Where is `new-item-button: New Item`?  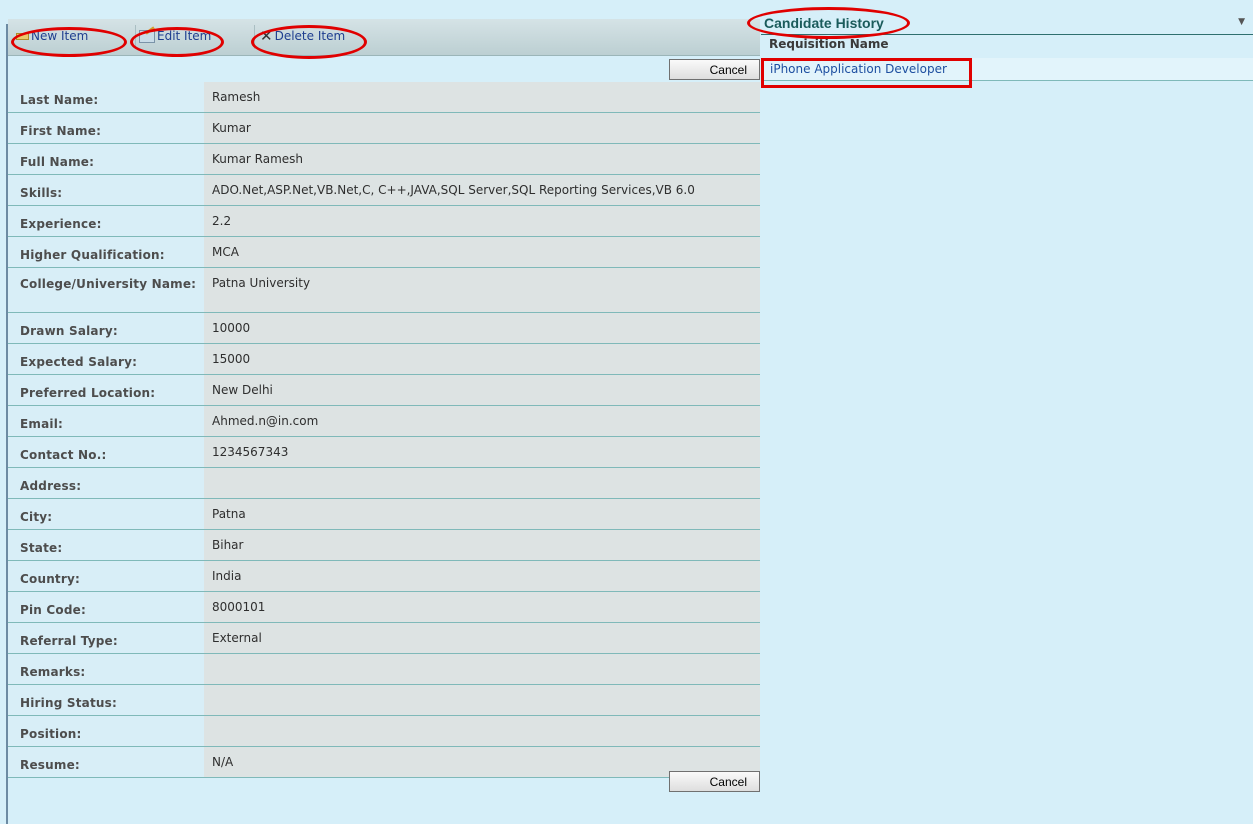 new-item-button: New Item is located at coordinates (52, 36).